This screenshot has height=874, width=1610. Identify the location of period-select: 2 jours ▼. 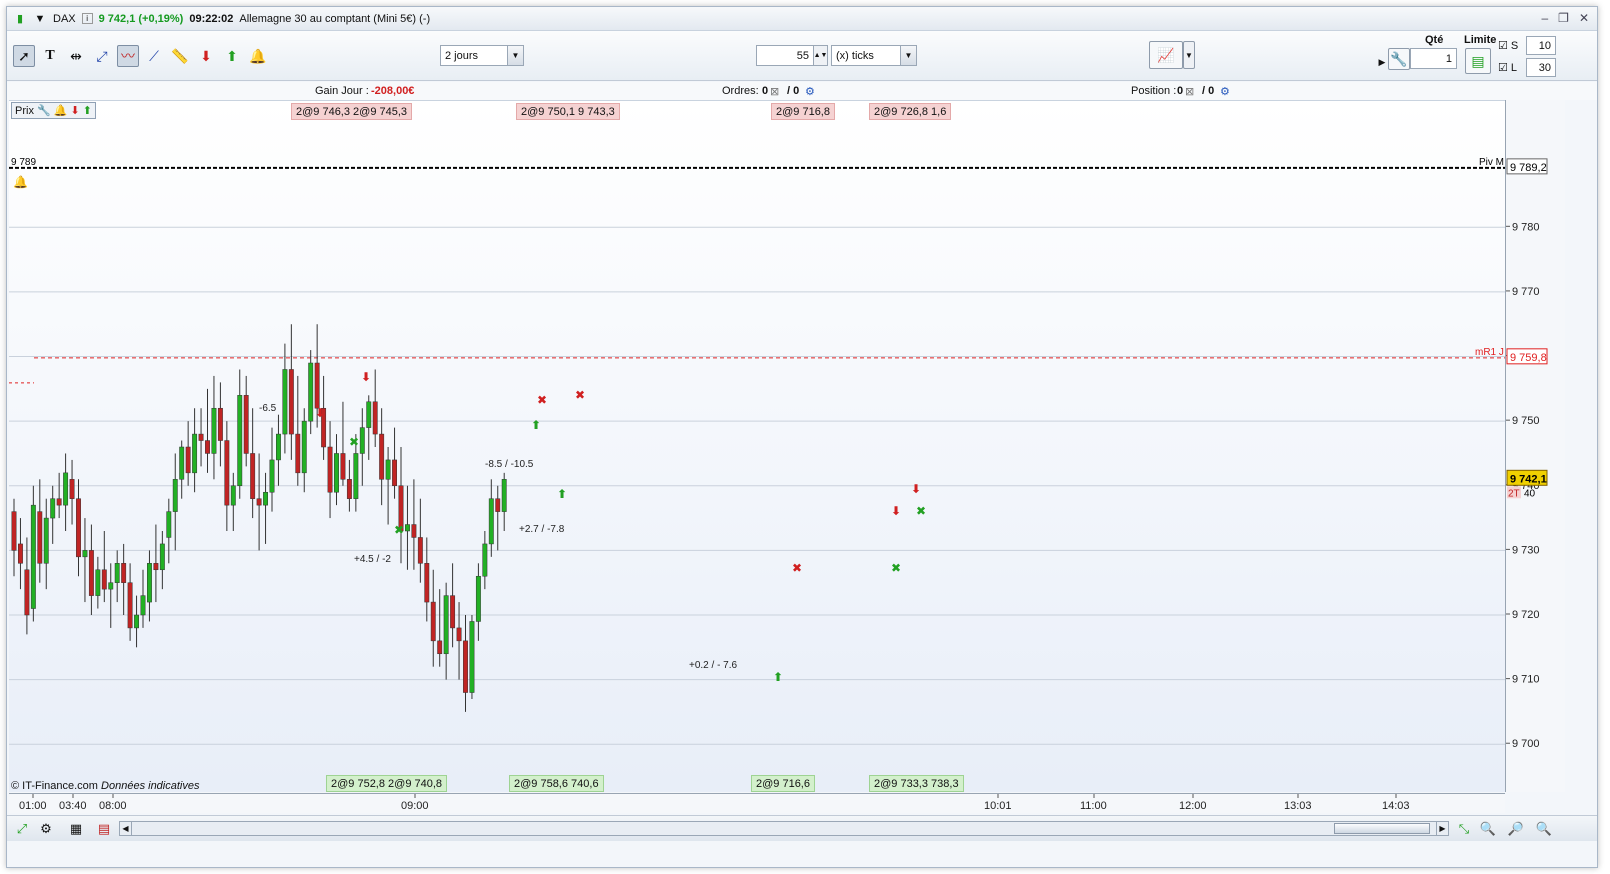
(482, 55).